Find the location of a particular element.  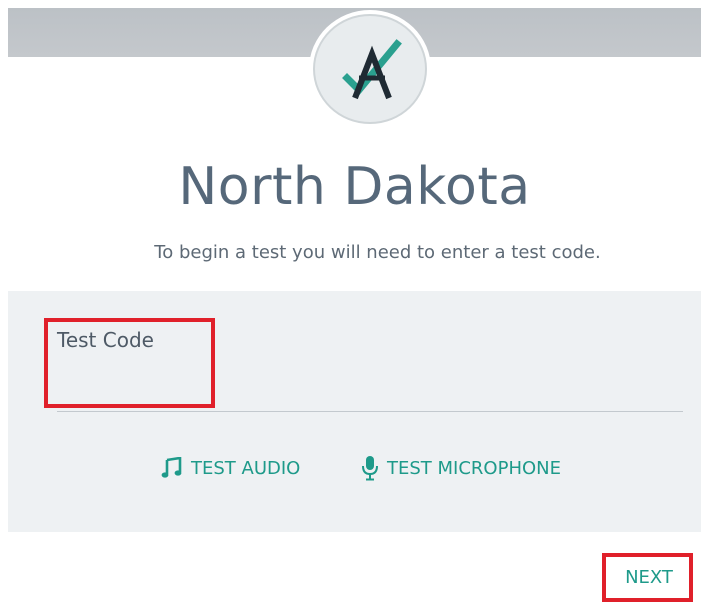

logo-circle is located at coordinates (370, 69).